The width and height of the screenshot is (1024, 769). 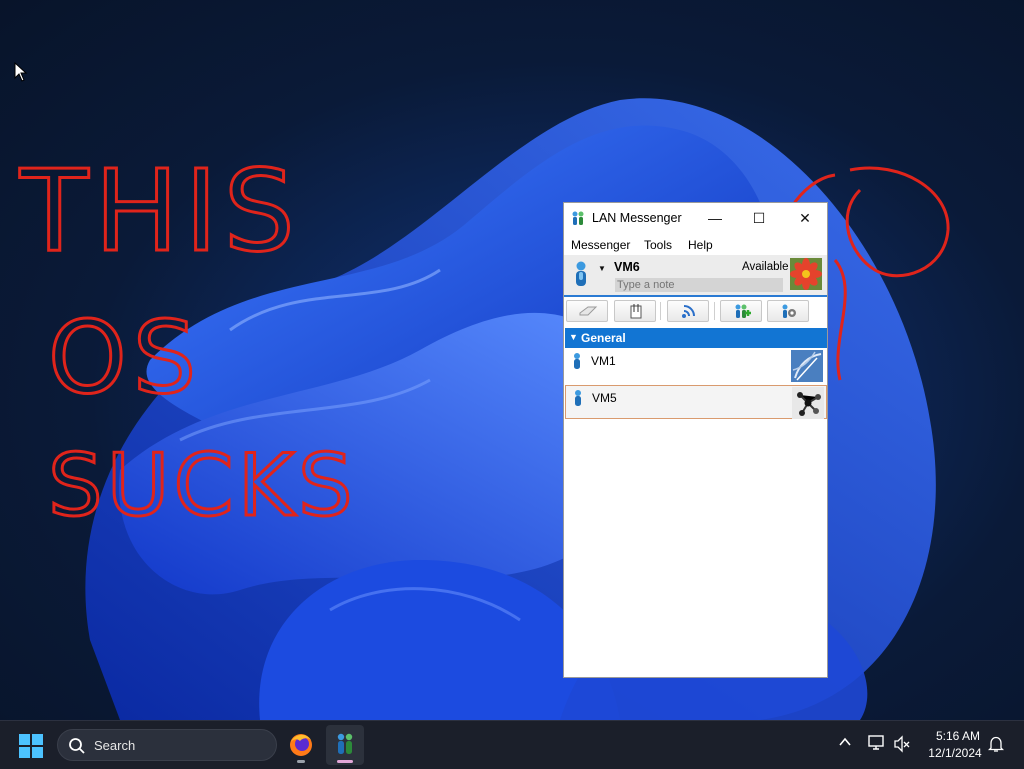 What do you see at coordinates (765, 267) in the screenshot?
I see `status-label: Available` at bounding box center [765, 267].